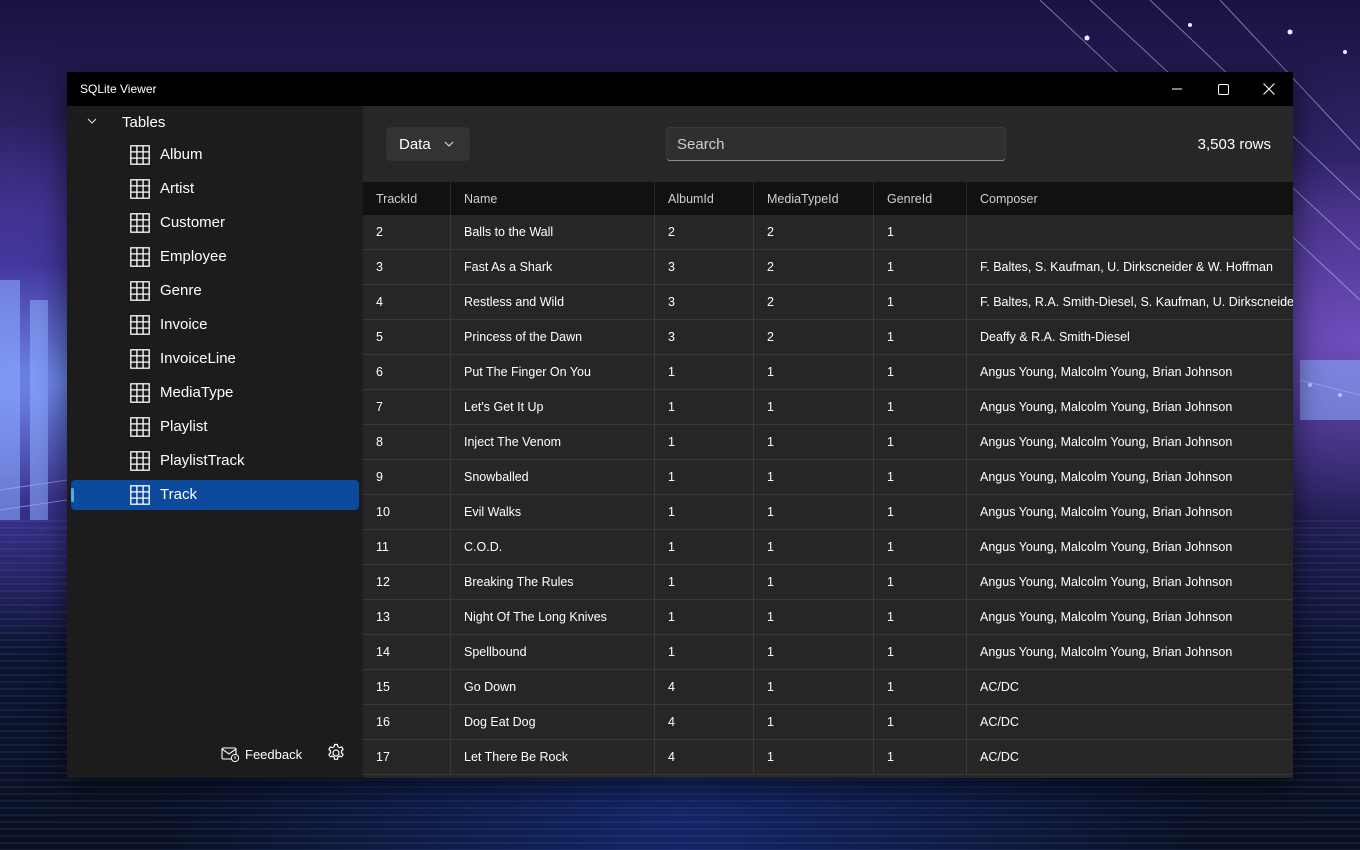  Describe the element at coordinates (704, 232) in the screenshot. I see `table-cell-albumid: 2` at that location.